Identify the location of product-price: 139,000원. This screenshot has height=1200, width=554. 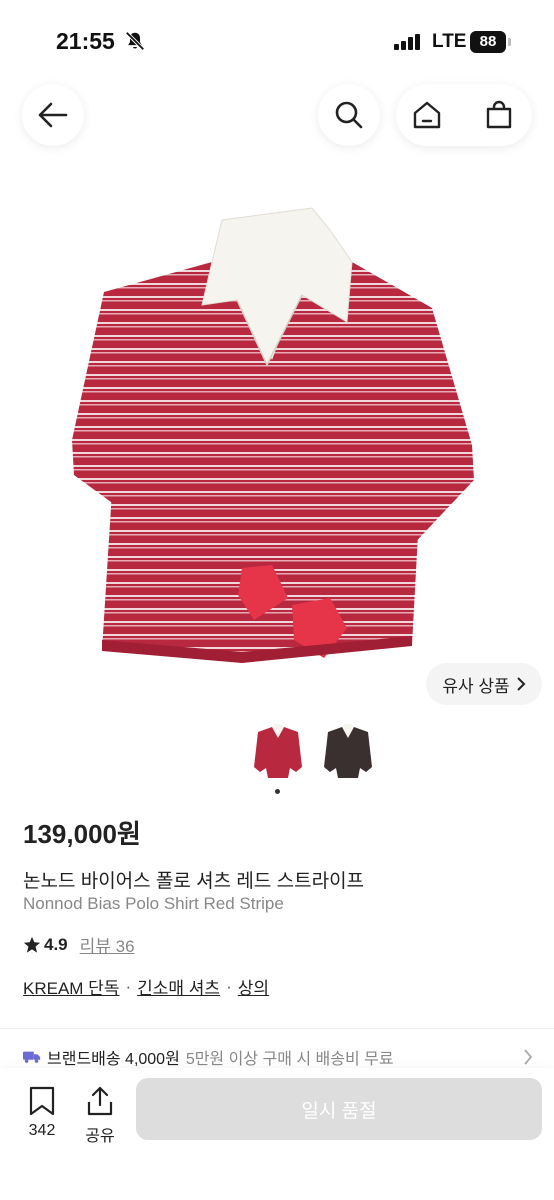
(82, 834).